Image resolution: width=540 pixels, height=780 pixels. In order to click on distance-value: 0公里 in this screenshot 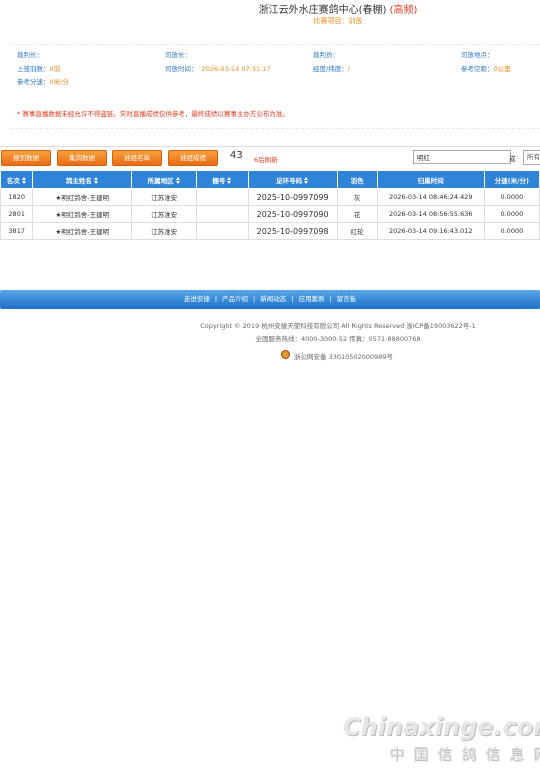, I will do `click(502, 69)`.